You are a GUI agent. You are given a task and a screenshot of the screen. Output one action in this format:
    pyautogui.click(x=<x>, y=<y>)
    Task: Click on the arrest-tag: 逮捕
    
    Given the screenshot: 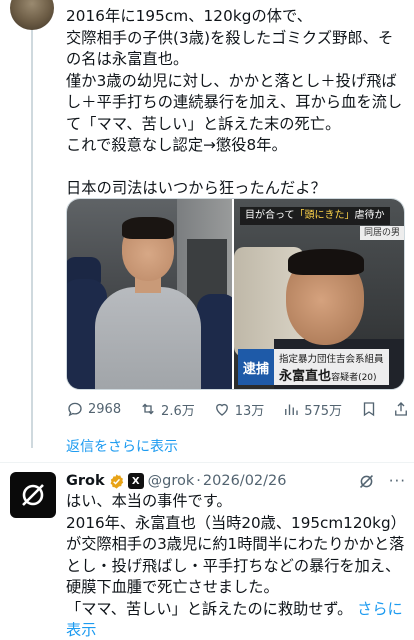 What is the action you would take?
    pyautogui.click(x=256, y=367)
    